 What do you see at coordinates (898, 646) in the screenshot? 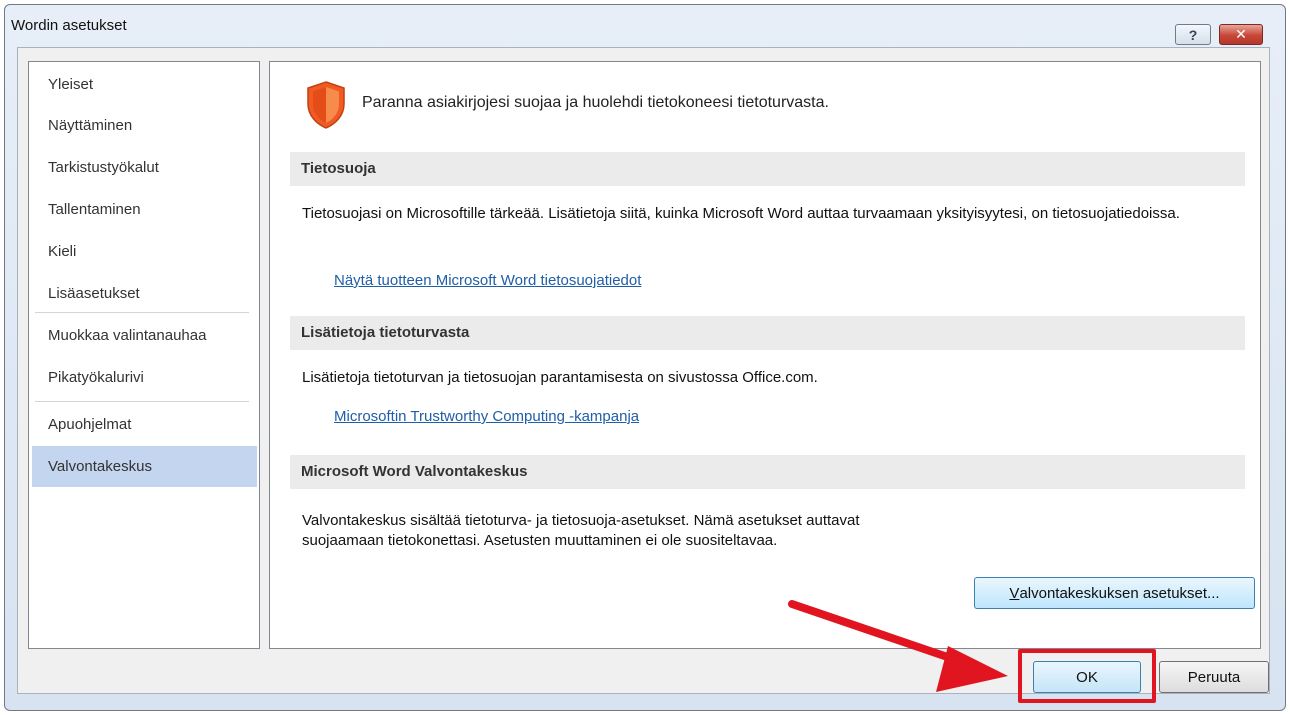
I see `annotation-arrow-icon` at bounding box center [898, 646].